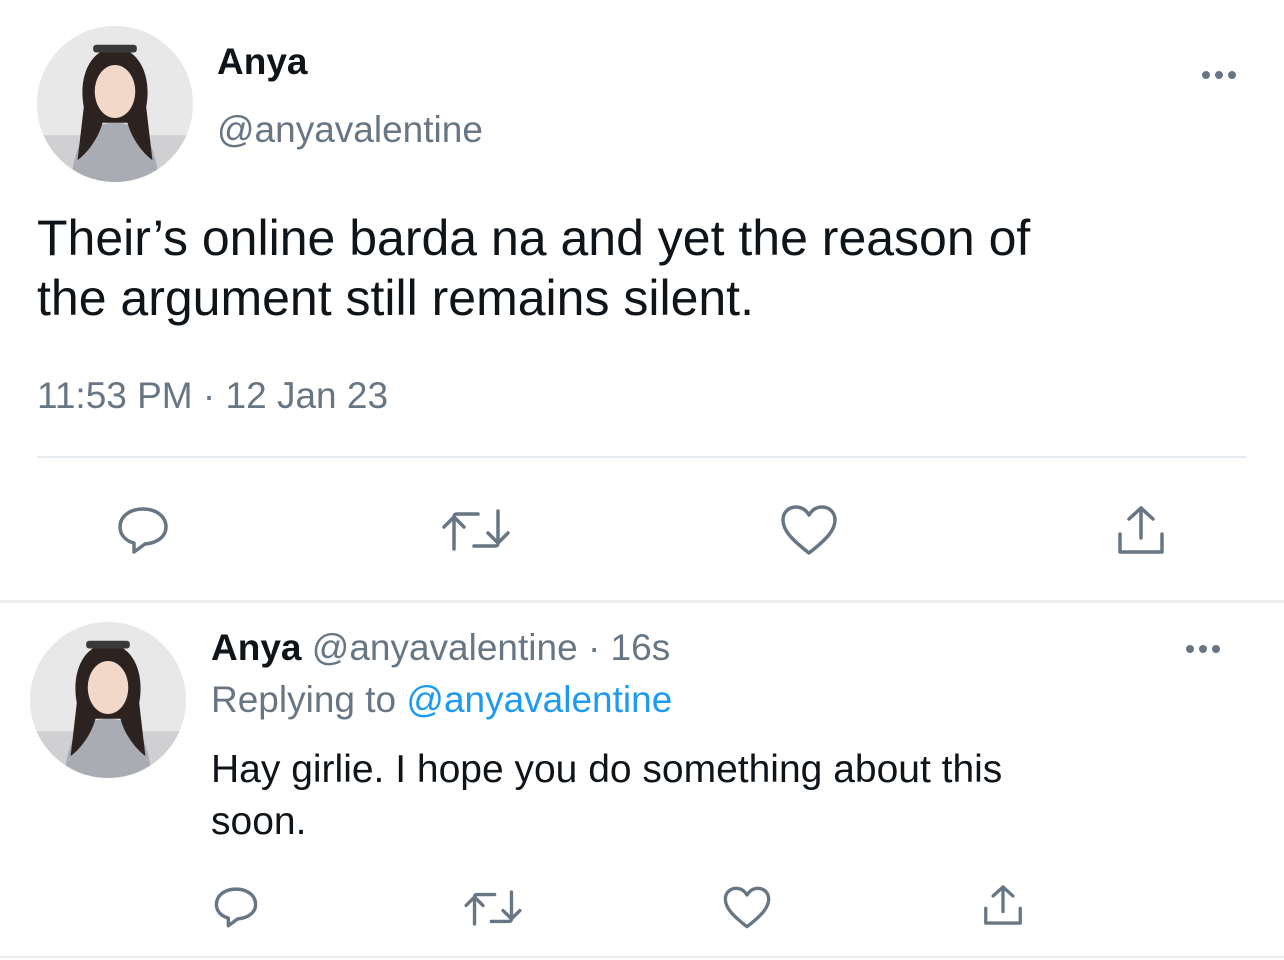 The width and height of the screenshot is (1284, 960). Describe the element at coordinates (262, 62) in the screenshot. I see `main-tweet-display-name: Anya` at that location.